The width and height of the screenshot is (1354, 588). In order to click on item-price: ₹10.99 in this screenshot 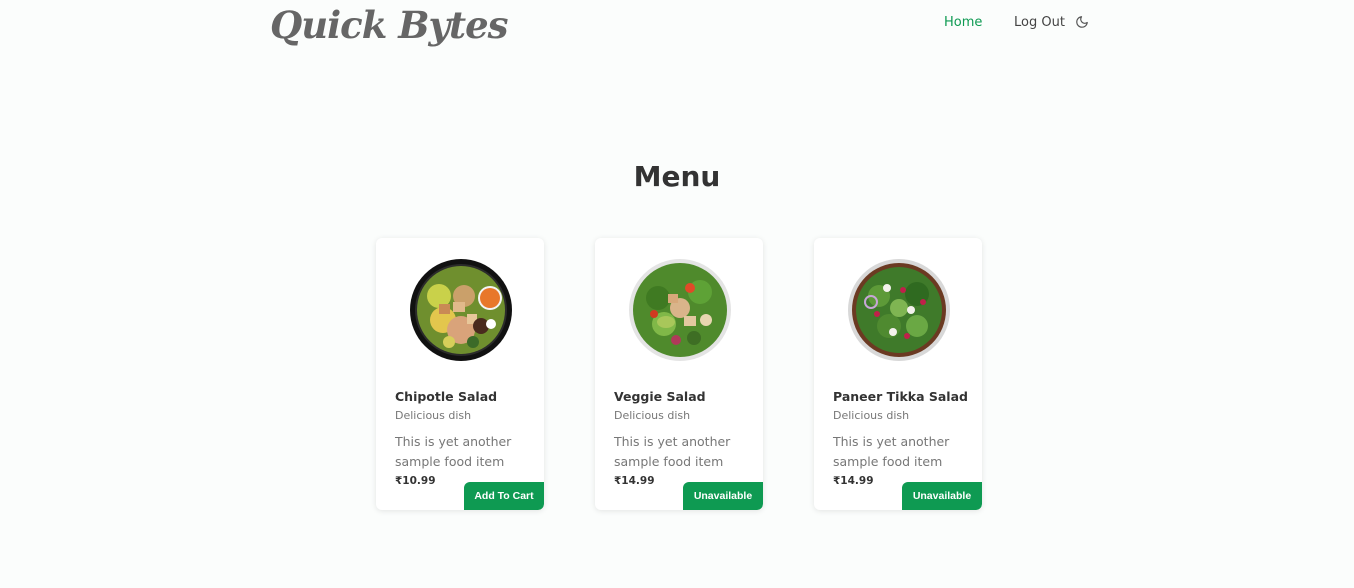, I will do `click(415, 481)`.